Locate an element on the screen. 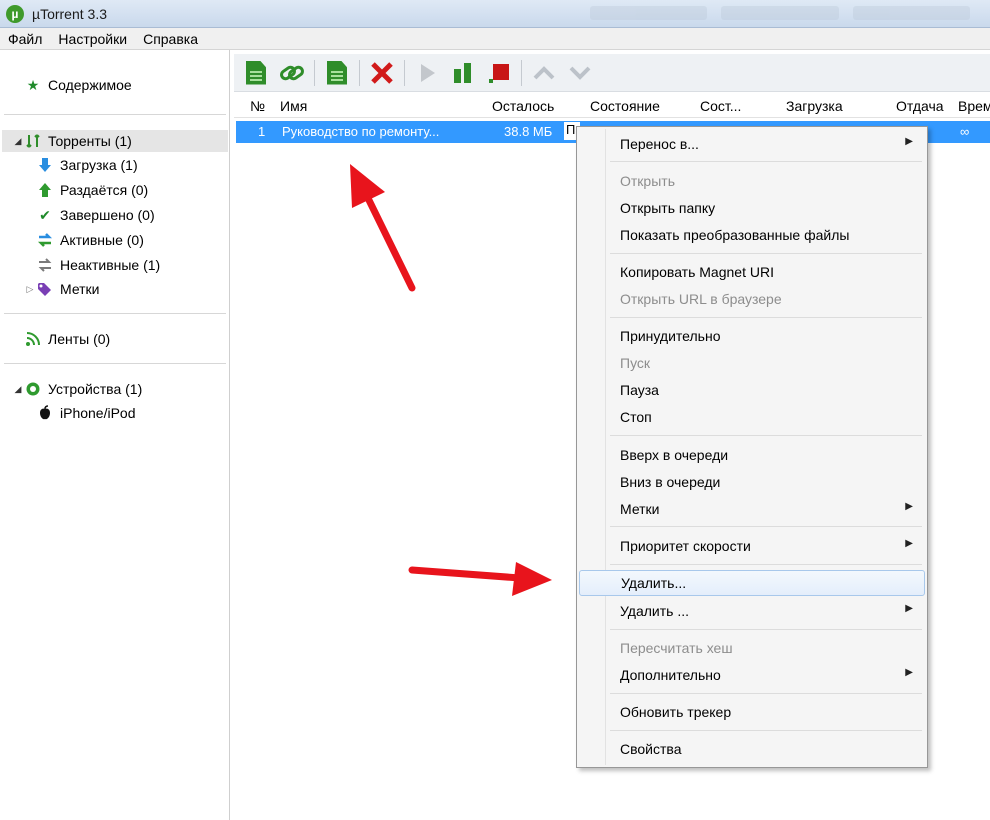 Image resolution: width=990 pixels, height=820 pixels. collapse-triangle-icon: ▷ is located at coordinates (30, 289).